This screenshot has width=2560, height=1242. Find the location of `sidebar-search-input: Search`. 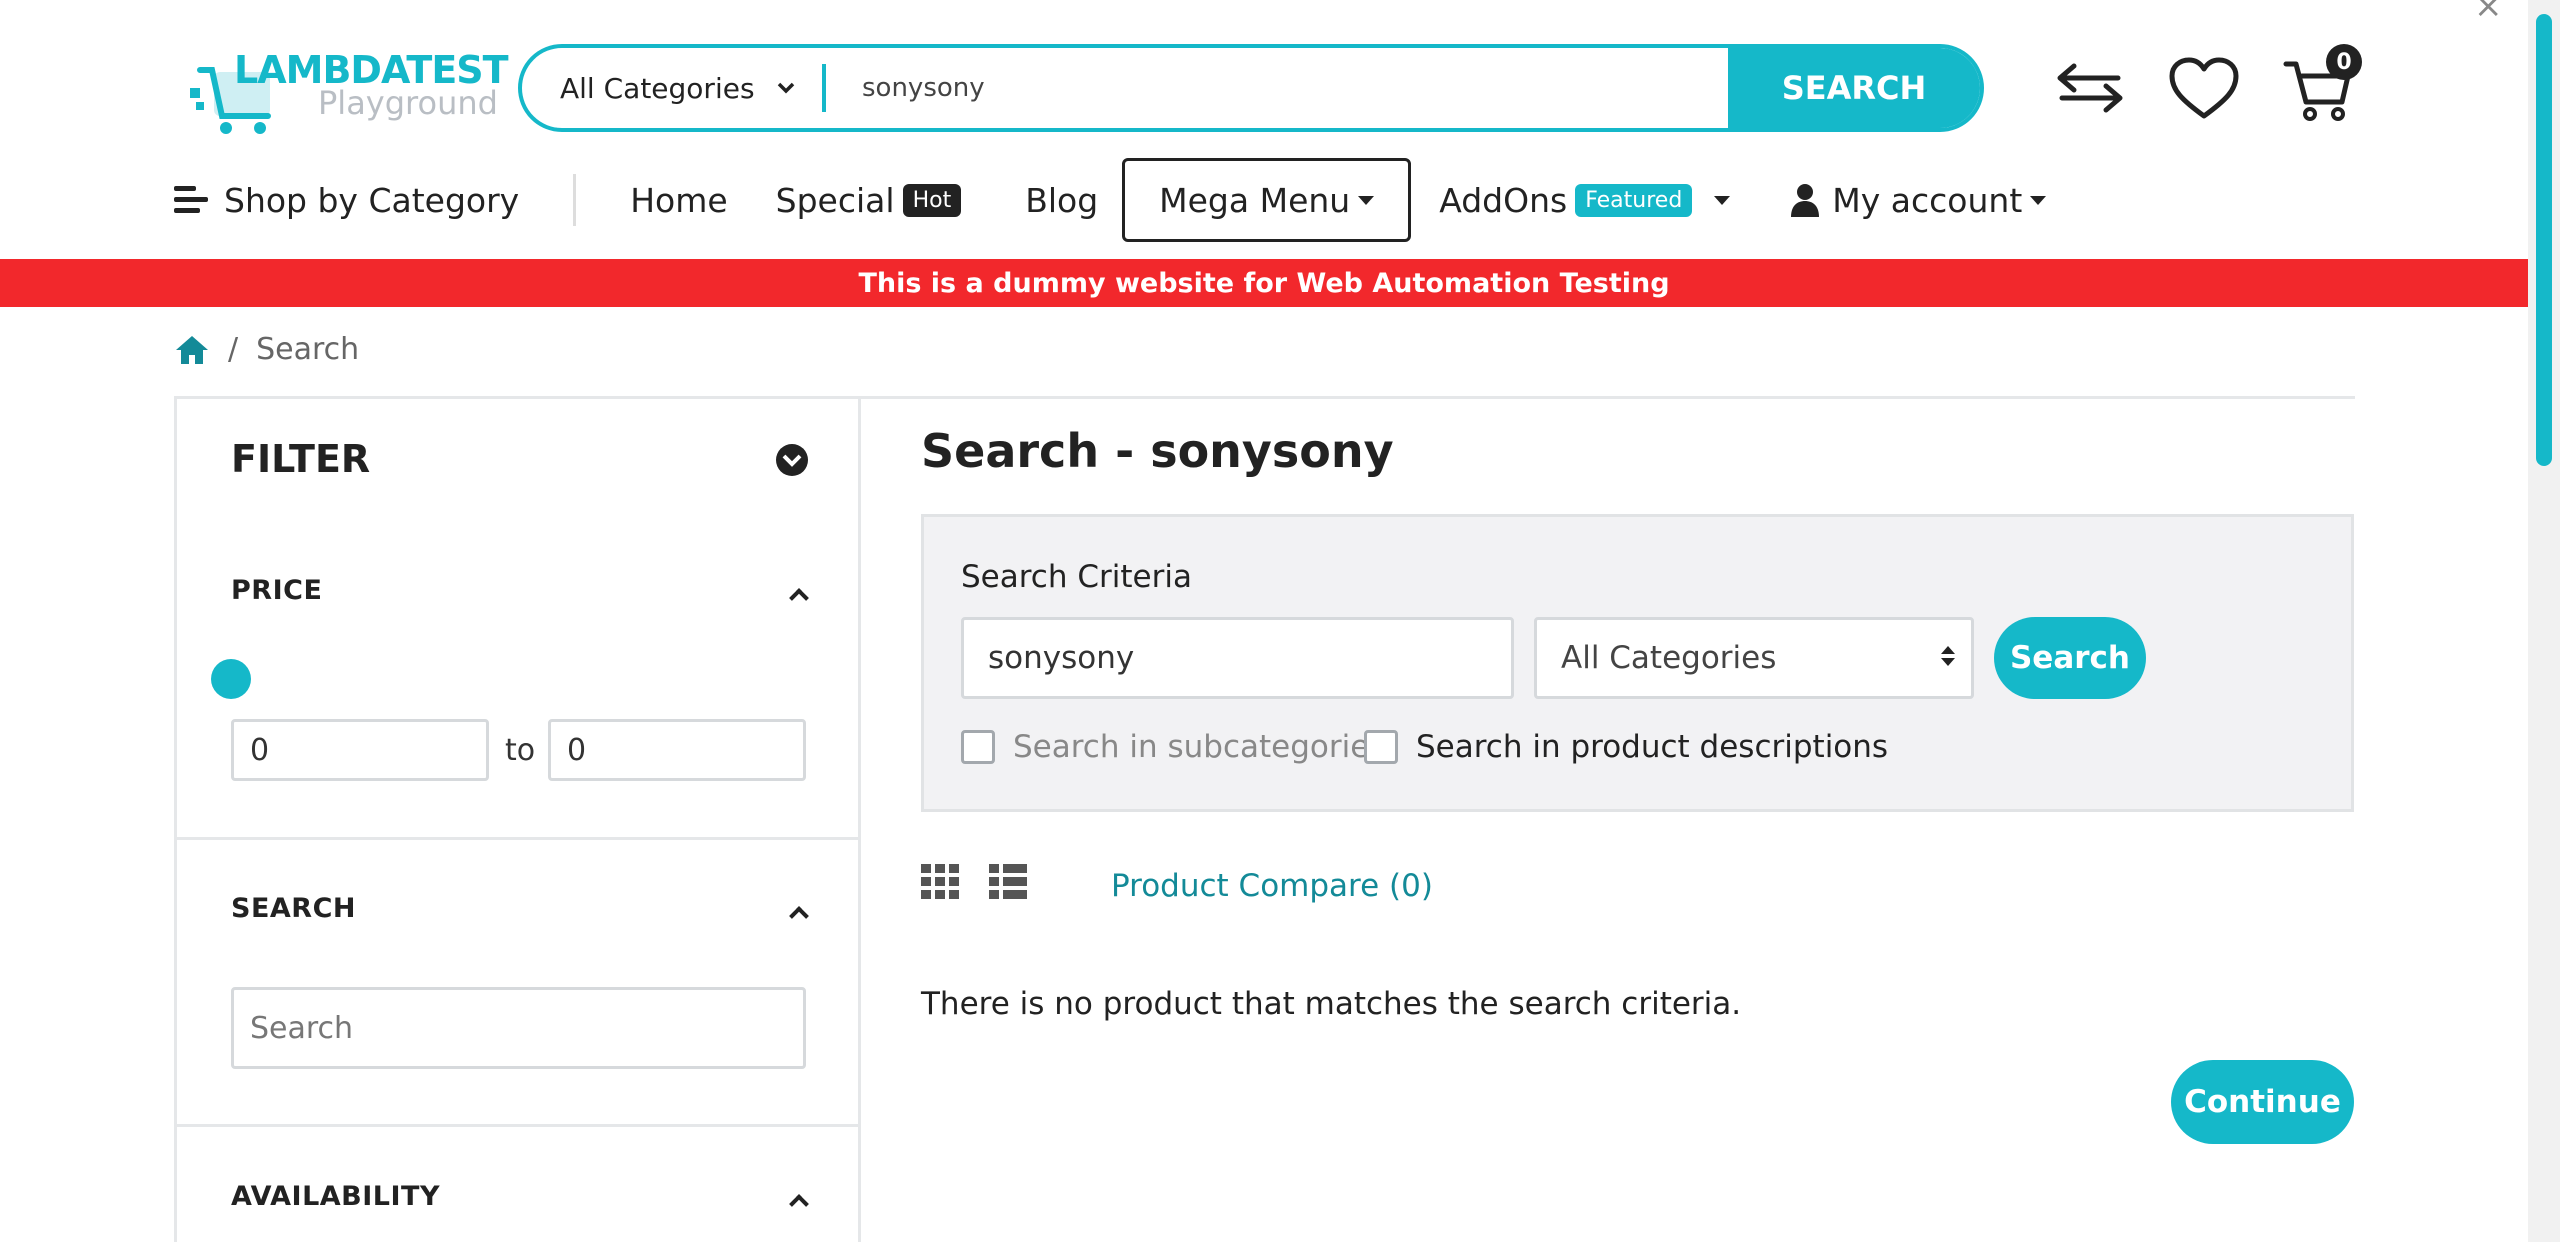

sidebar-search-input: Search is located at coordinates (518, 1028).